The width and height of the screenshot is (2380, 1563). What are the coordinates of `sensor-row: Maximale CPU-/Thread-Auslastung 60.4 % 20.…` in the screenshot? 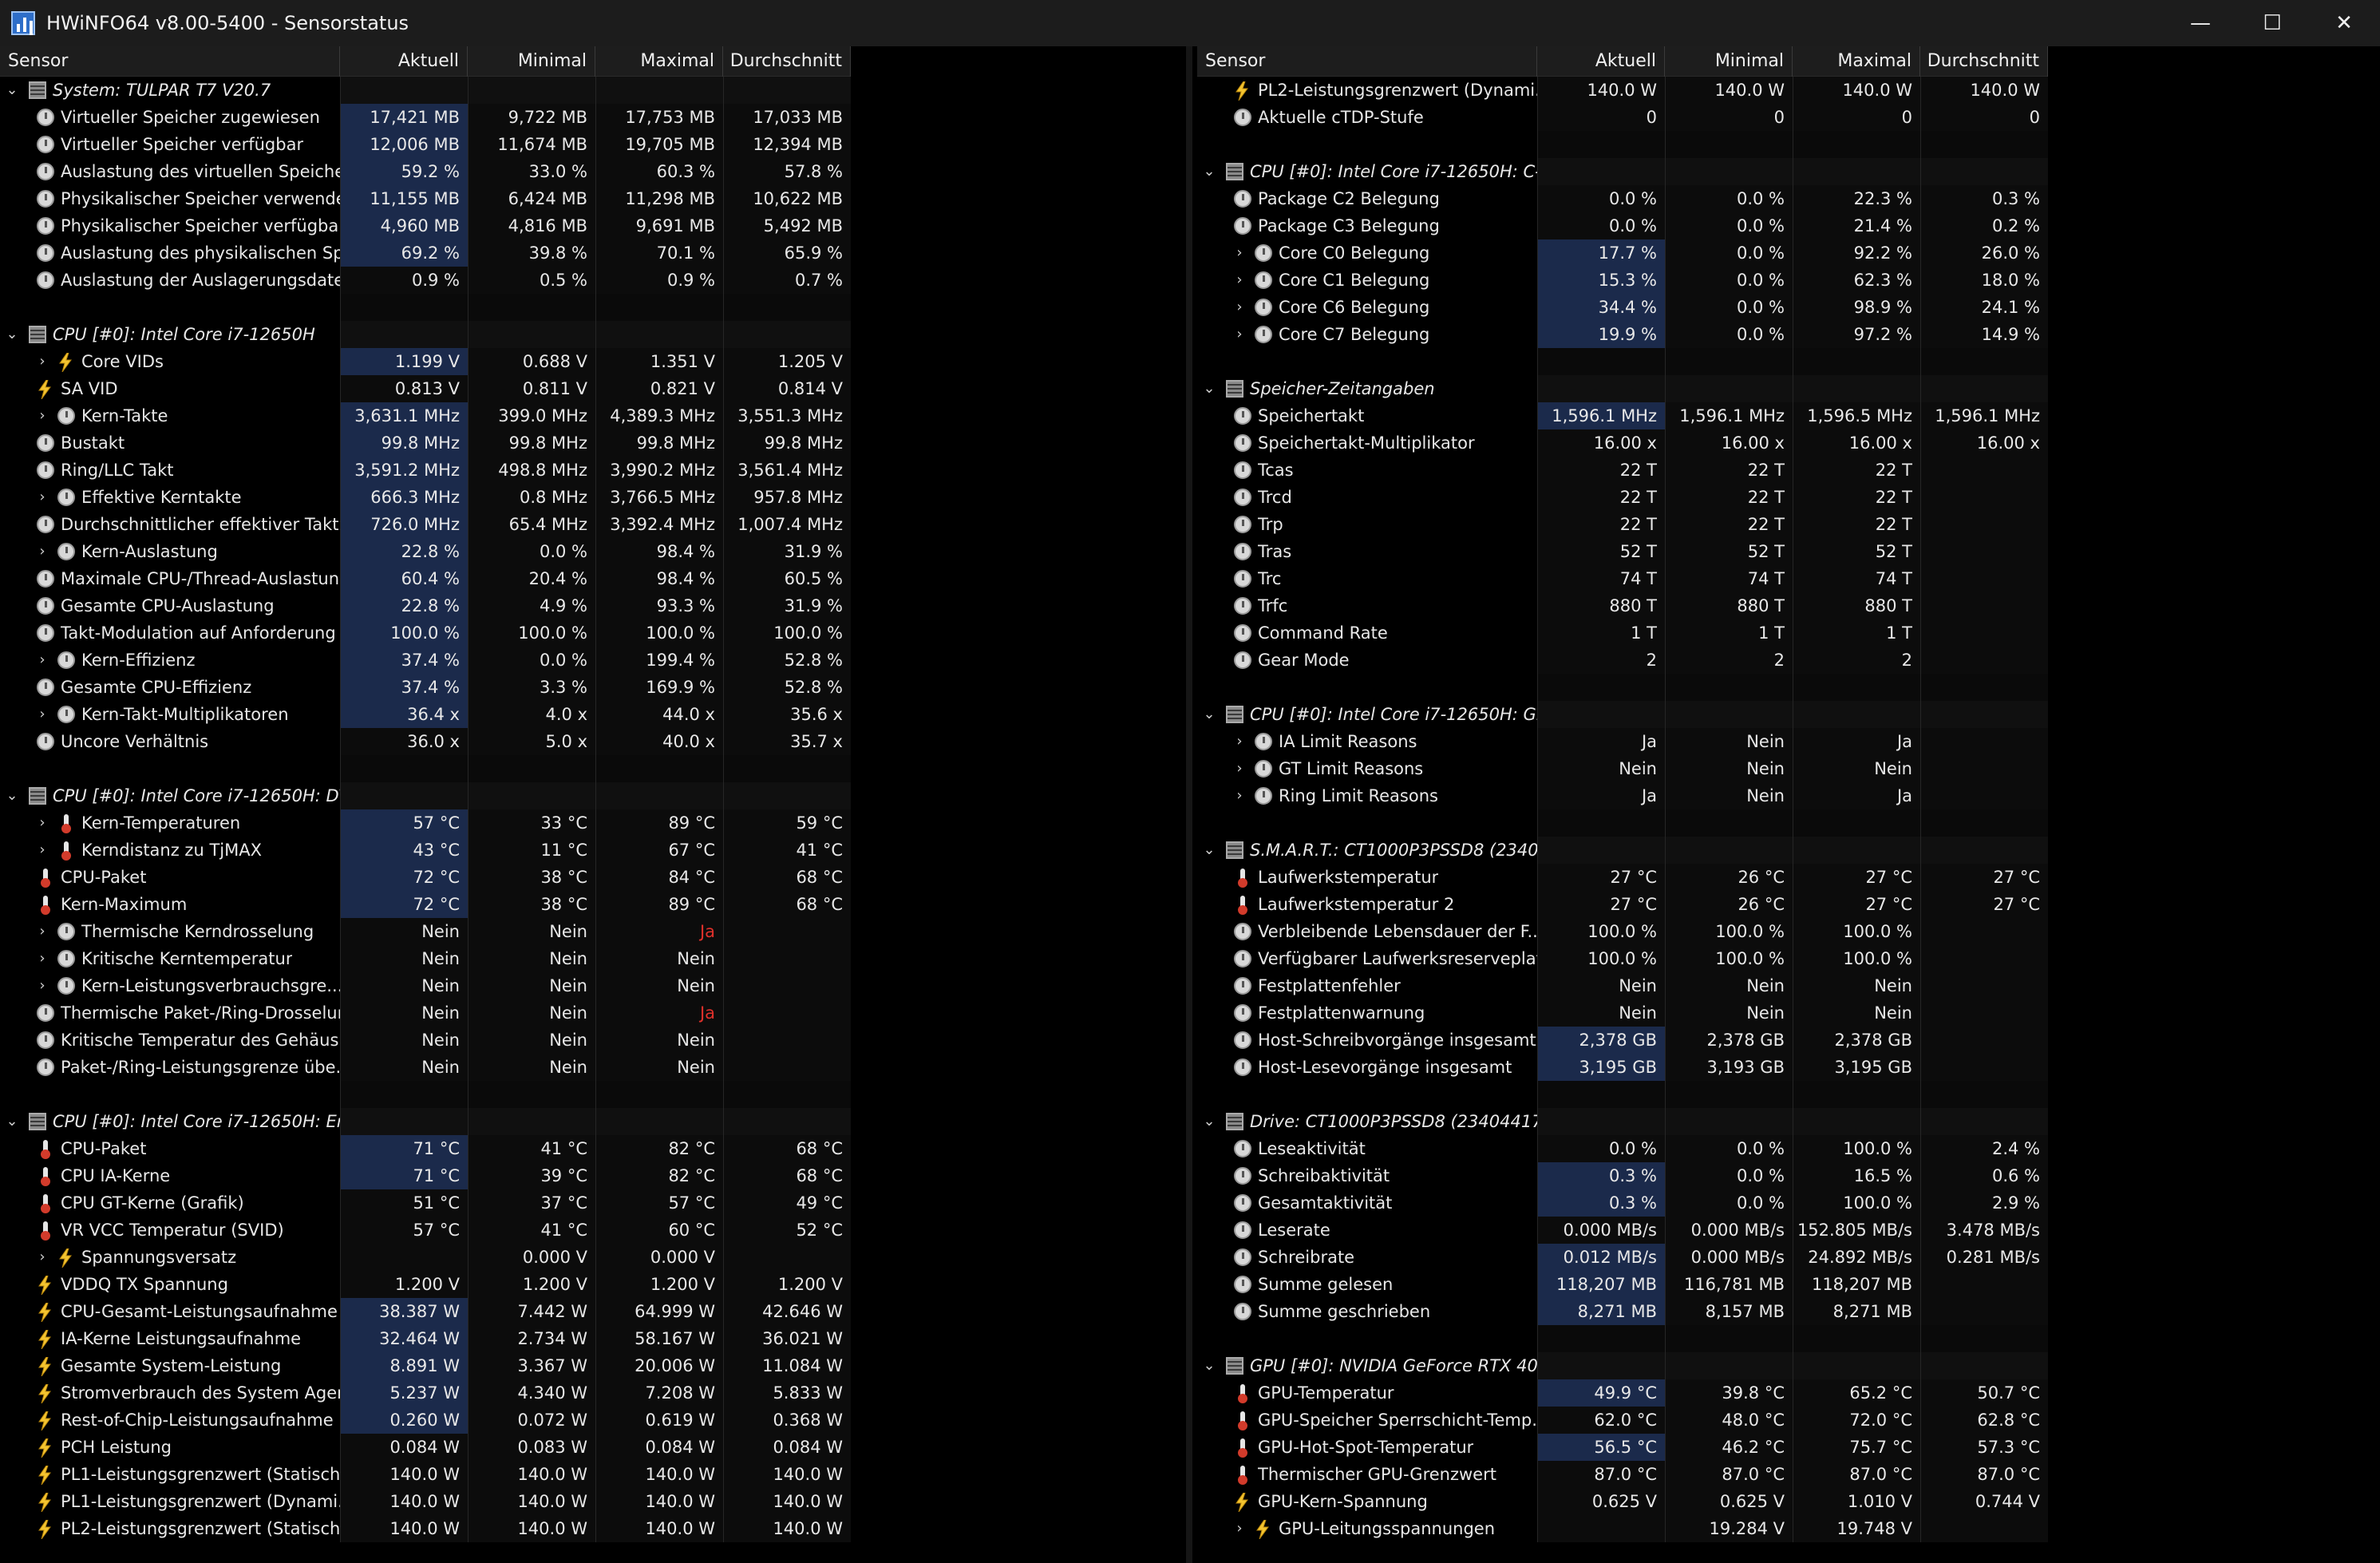 It's located at (425, 578).